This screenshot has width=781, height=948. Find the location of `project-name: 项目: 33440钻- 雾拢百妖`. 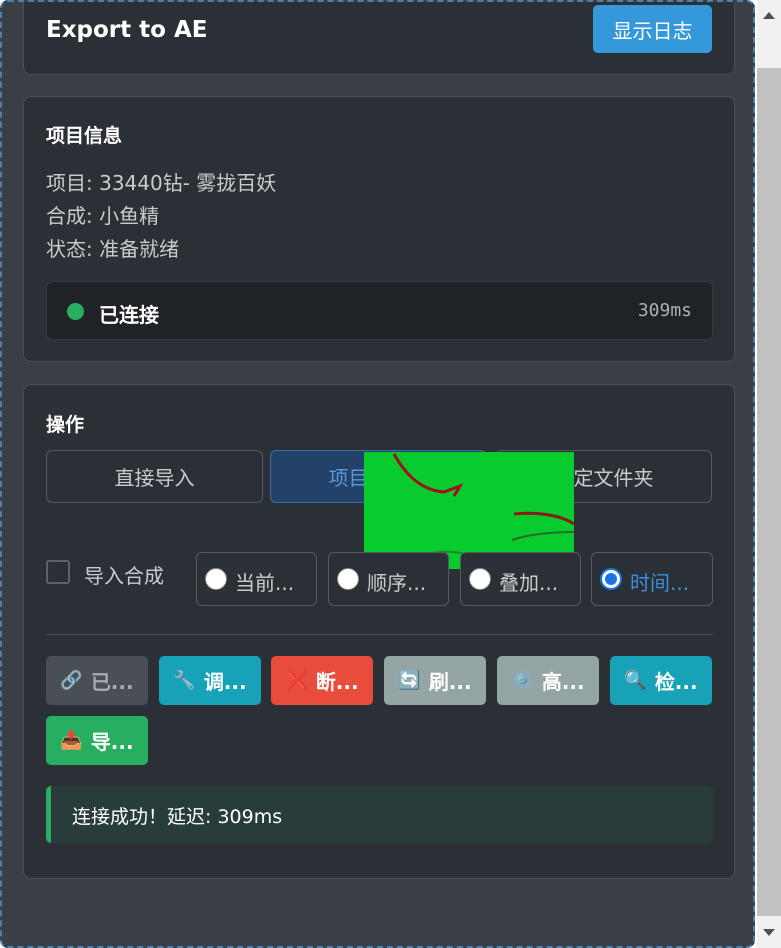

project-name: 项目: 33440钻- 雾拢百妖 is located at coordinates (161, 183).